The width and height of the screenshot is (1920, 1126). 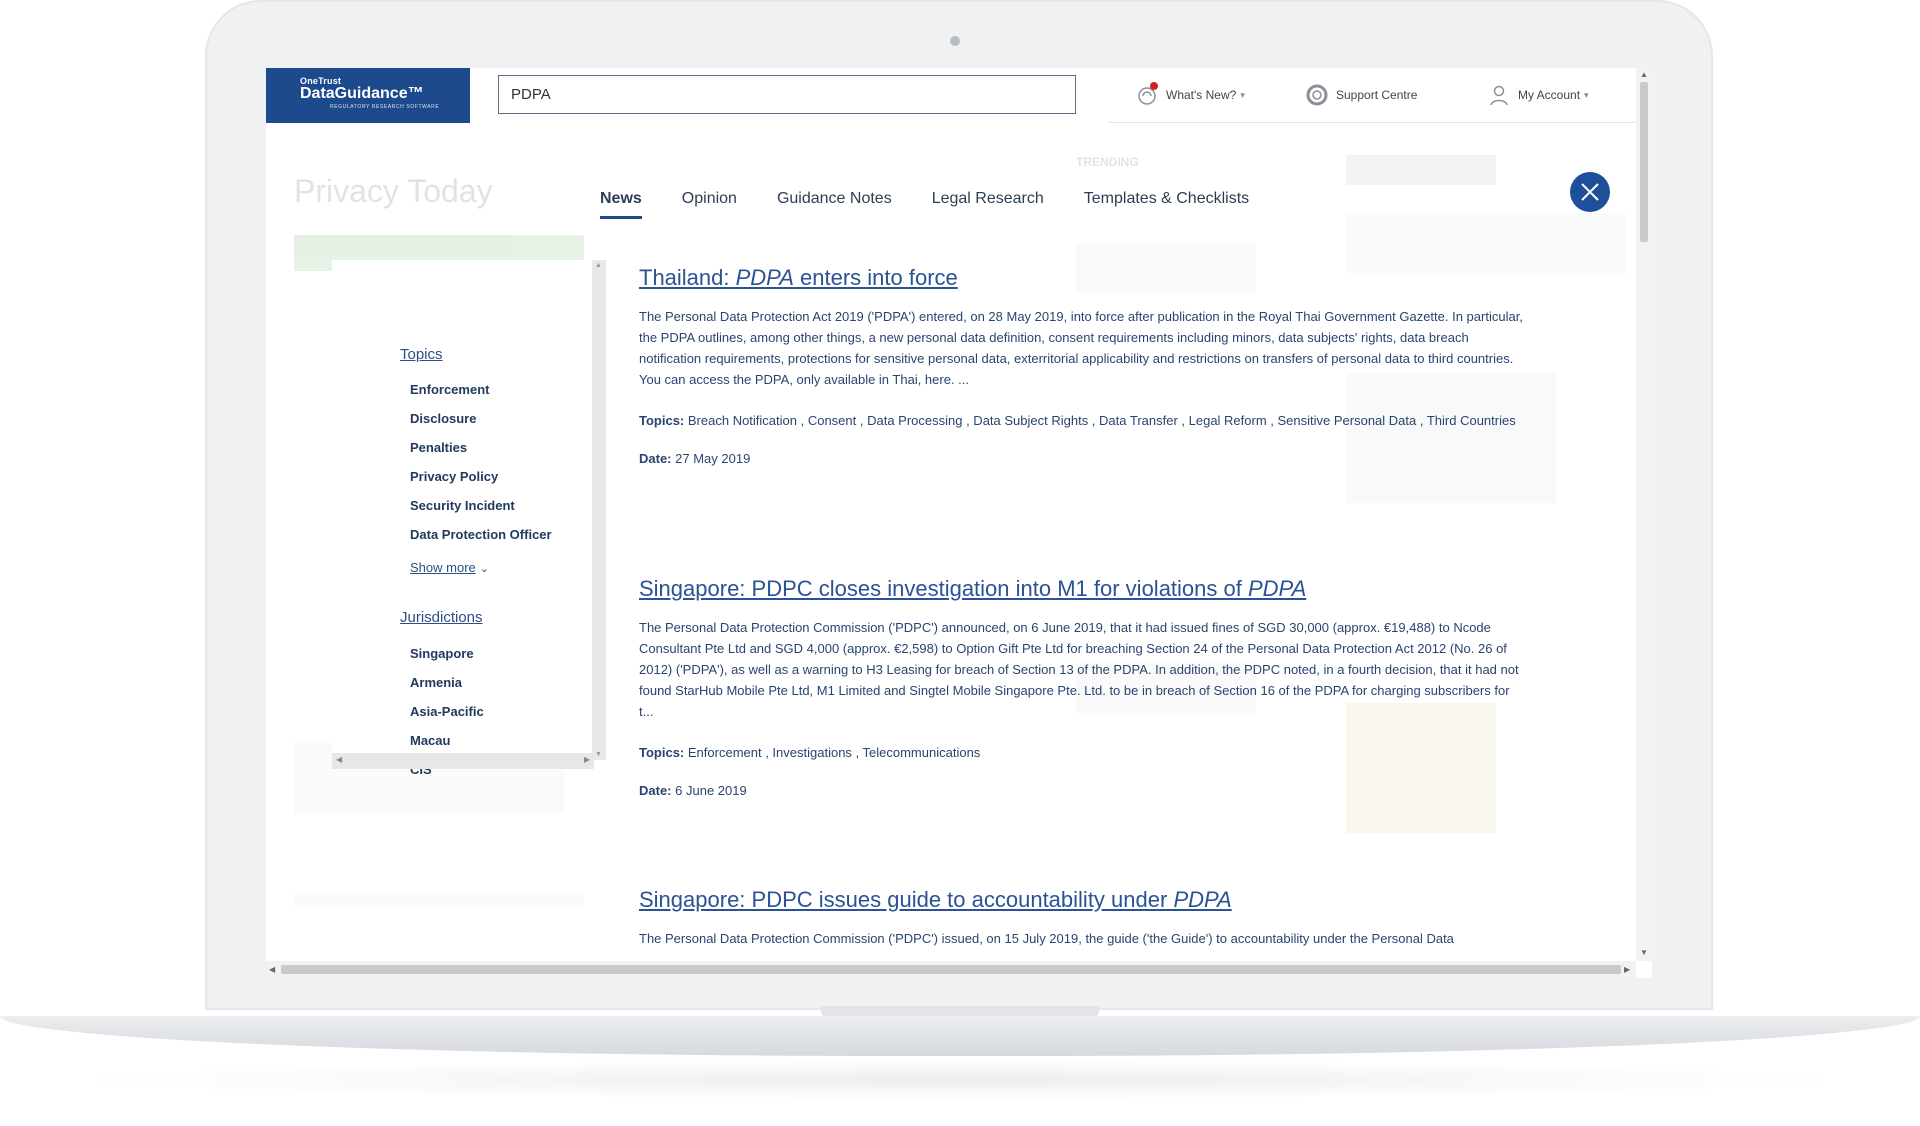 I want to click on my-account-menu: My Account ▾, so click(x=1538, y=95).